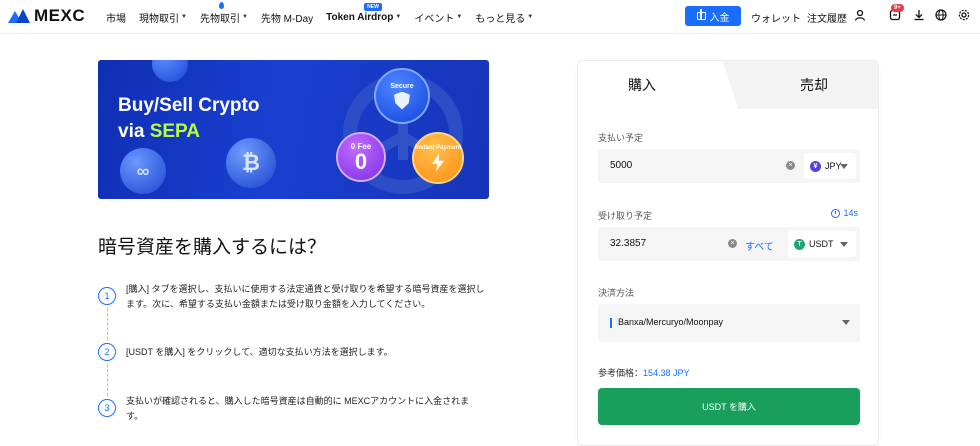 Image resolution: width=980 pixels, height=446 pixels. Describe the element at coordinates (621, 138) in the screenshot. I see `pay-label: 支払い予定` at that location.